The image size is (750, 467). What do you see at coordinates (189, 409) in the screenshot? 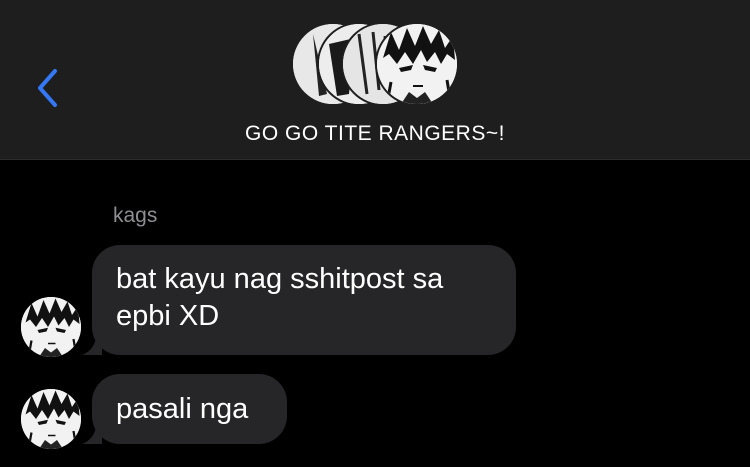
I see `message-bubble: pasali nga` at bounding box center [189, 409].